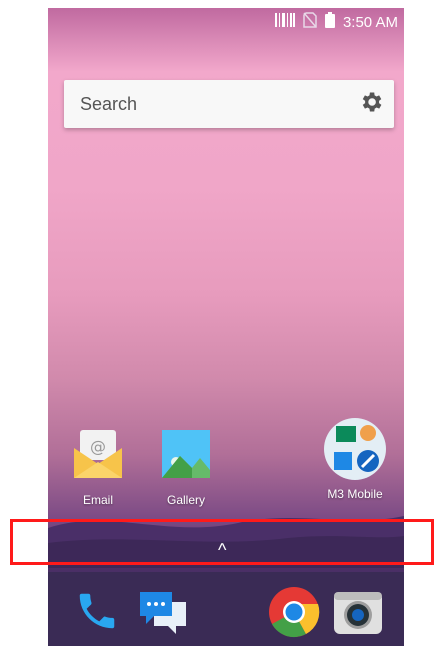 This screenshot has height=646, width=438. What do you see at coordinates (163, 615) in the screenshot?
I see `messaging-icon` at bounding box center [163, 615].